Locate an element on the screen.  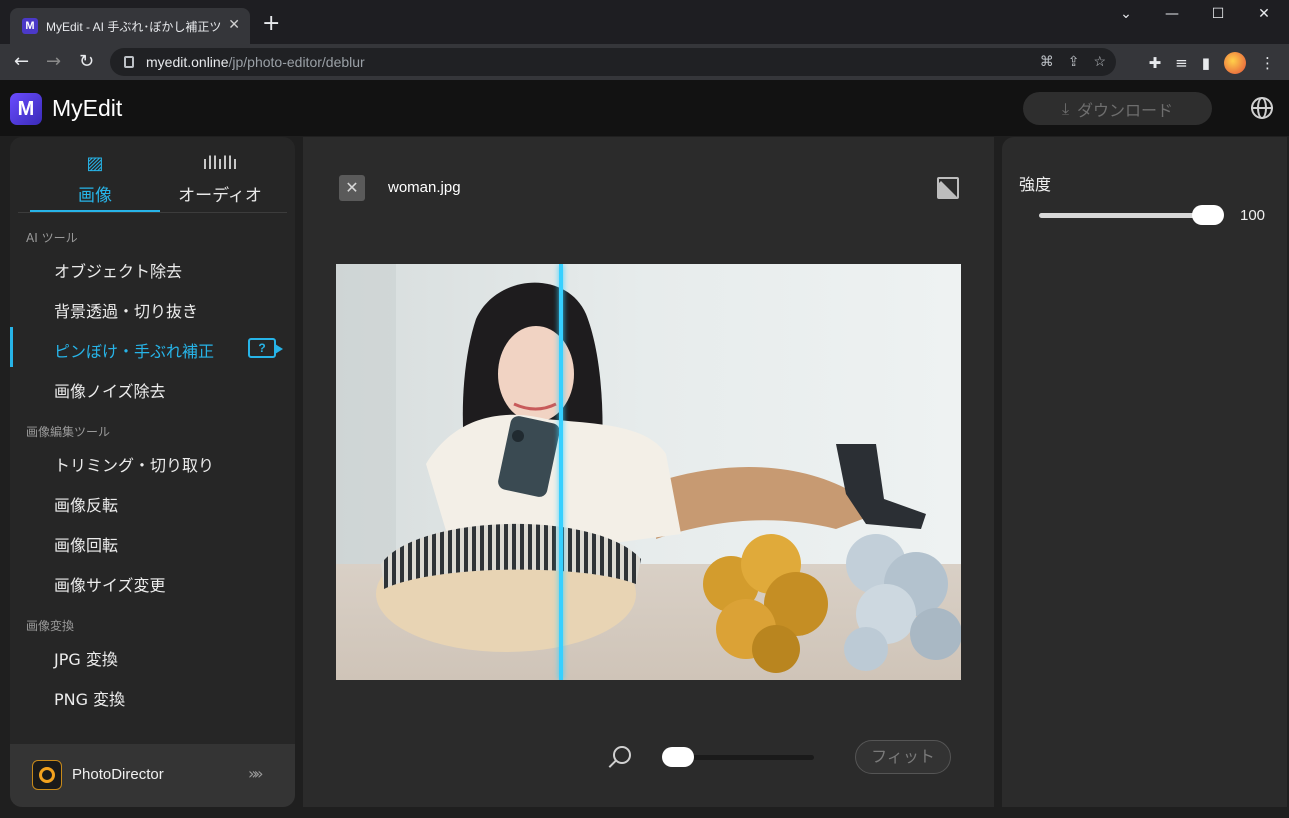
window-close-icon: ✕ is located at coordinates (1264, 14).